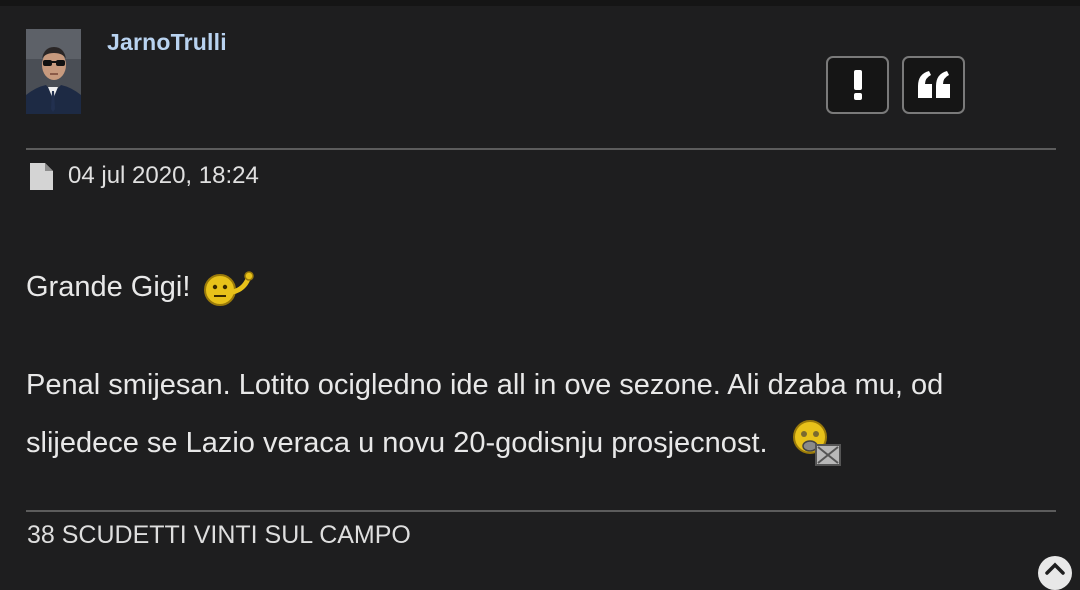 The height and width of the screenshot is (590, 1080). Describe the element at coordinates (229, 288) in the screenshot. I see `waving-smiley-icon` at that location.